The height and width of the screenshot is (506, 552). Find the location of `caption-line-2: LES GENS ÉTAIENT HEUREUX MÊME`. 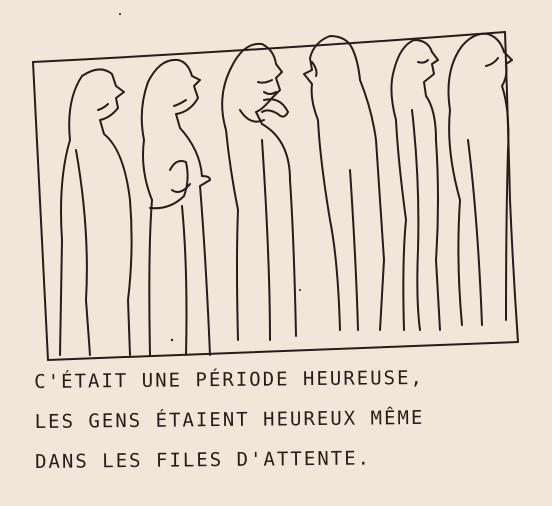

caption-line-2: LES GENS ÉTAIENT HEUREUX MÊME is located at coordinates (229, 419).